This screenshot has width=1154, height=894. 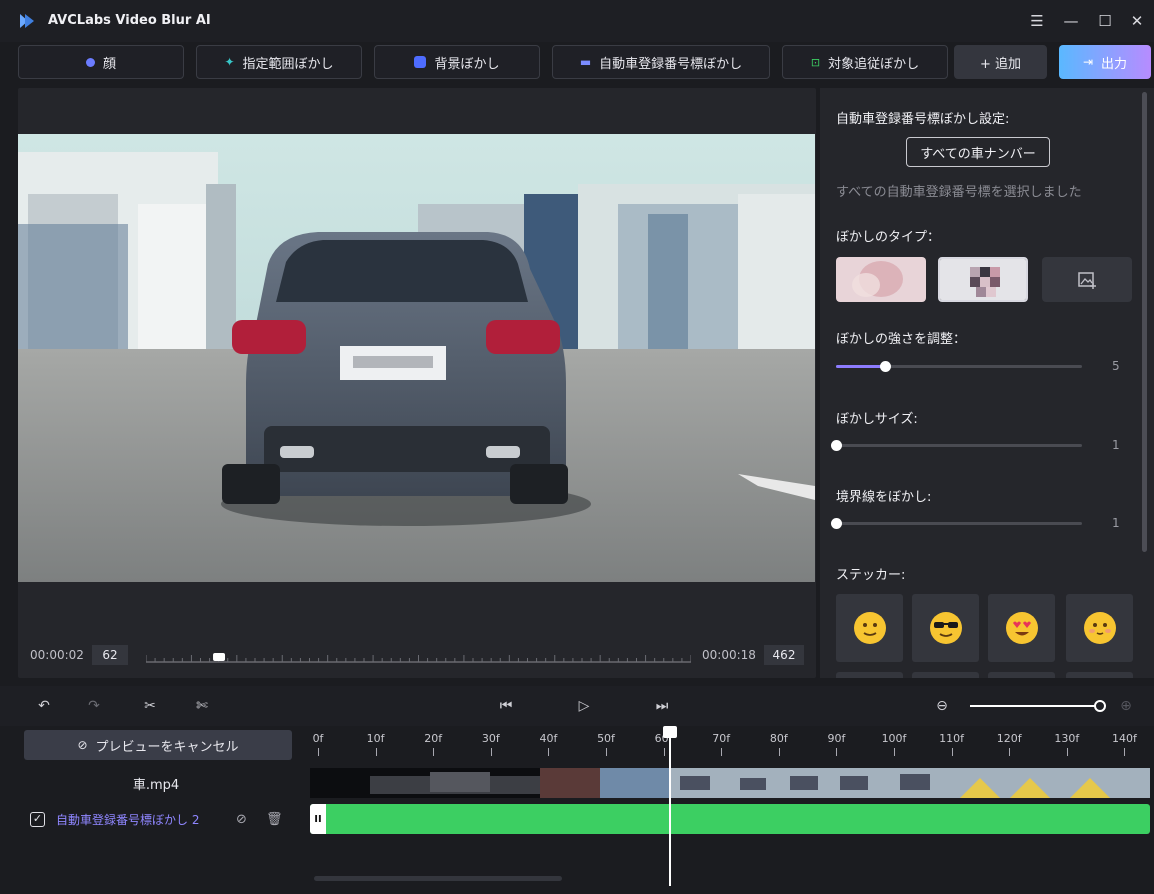 I want to click on video-filmstrip, so click(x=730, y=783).